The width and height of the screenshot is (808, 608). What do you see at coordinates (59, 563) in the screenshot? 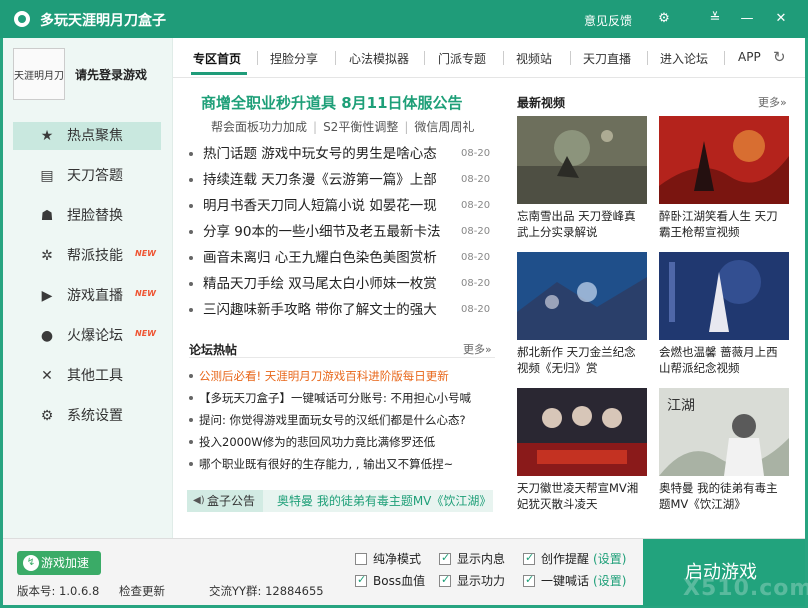
I see `game-accelerate-button: ↯ 游戏加速` at bounding box center [59, 563].